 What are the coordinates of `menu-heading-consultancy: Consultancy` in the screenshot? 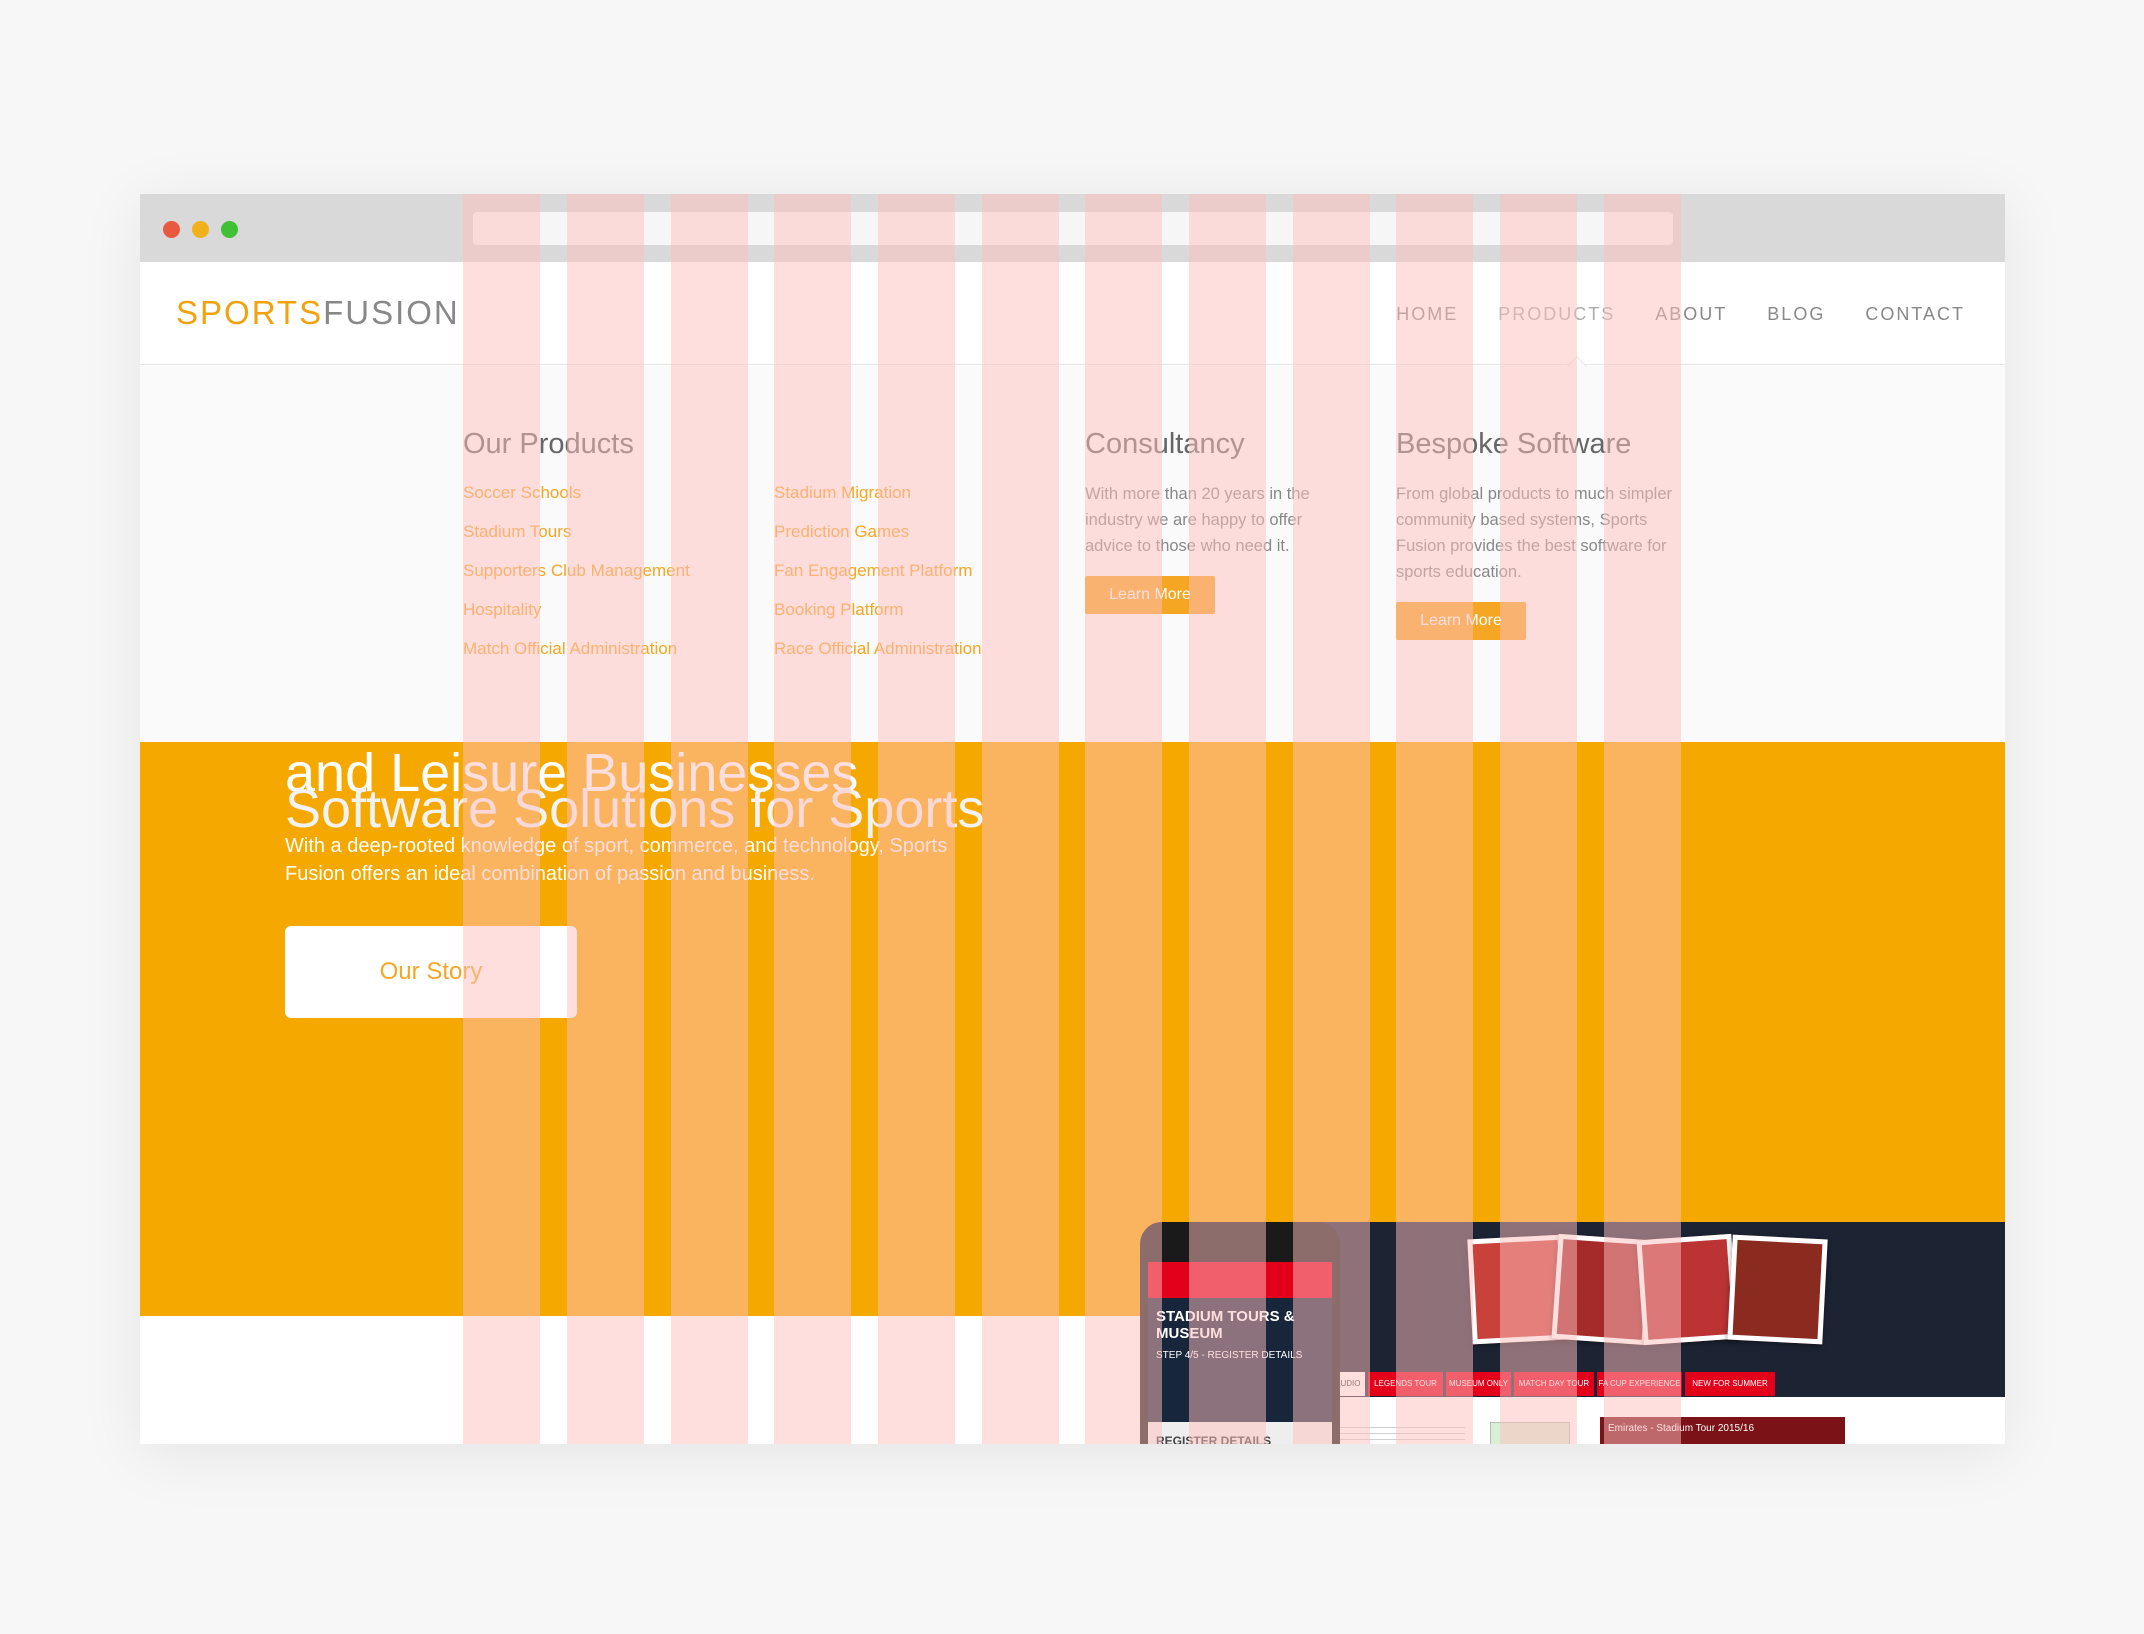 It's located at (1165, 444).